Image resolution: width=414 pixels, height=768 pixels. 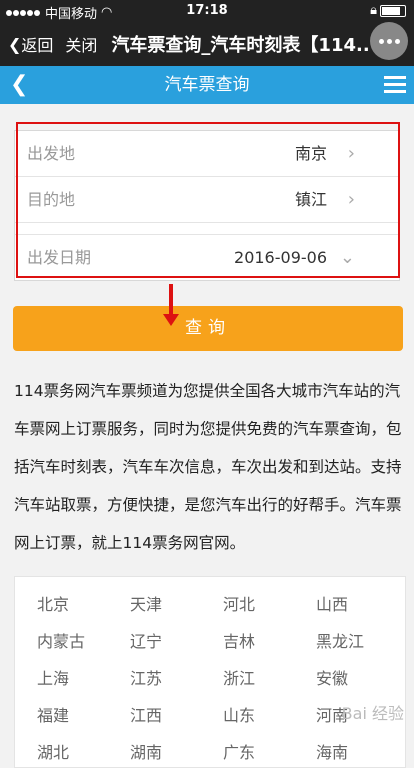 I want to click on province-link: 湖南, so click(x=176, y=750).